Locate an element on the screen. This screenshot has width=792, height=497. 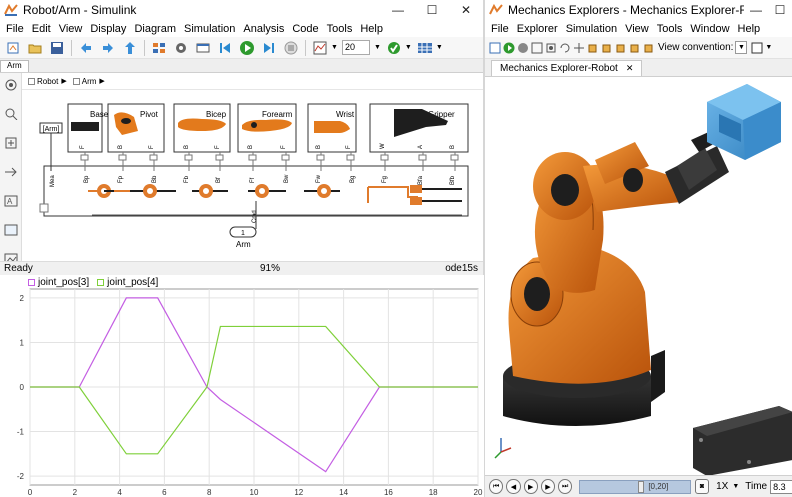
menu-display: Display is located at coordinates (108, 29).